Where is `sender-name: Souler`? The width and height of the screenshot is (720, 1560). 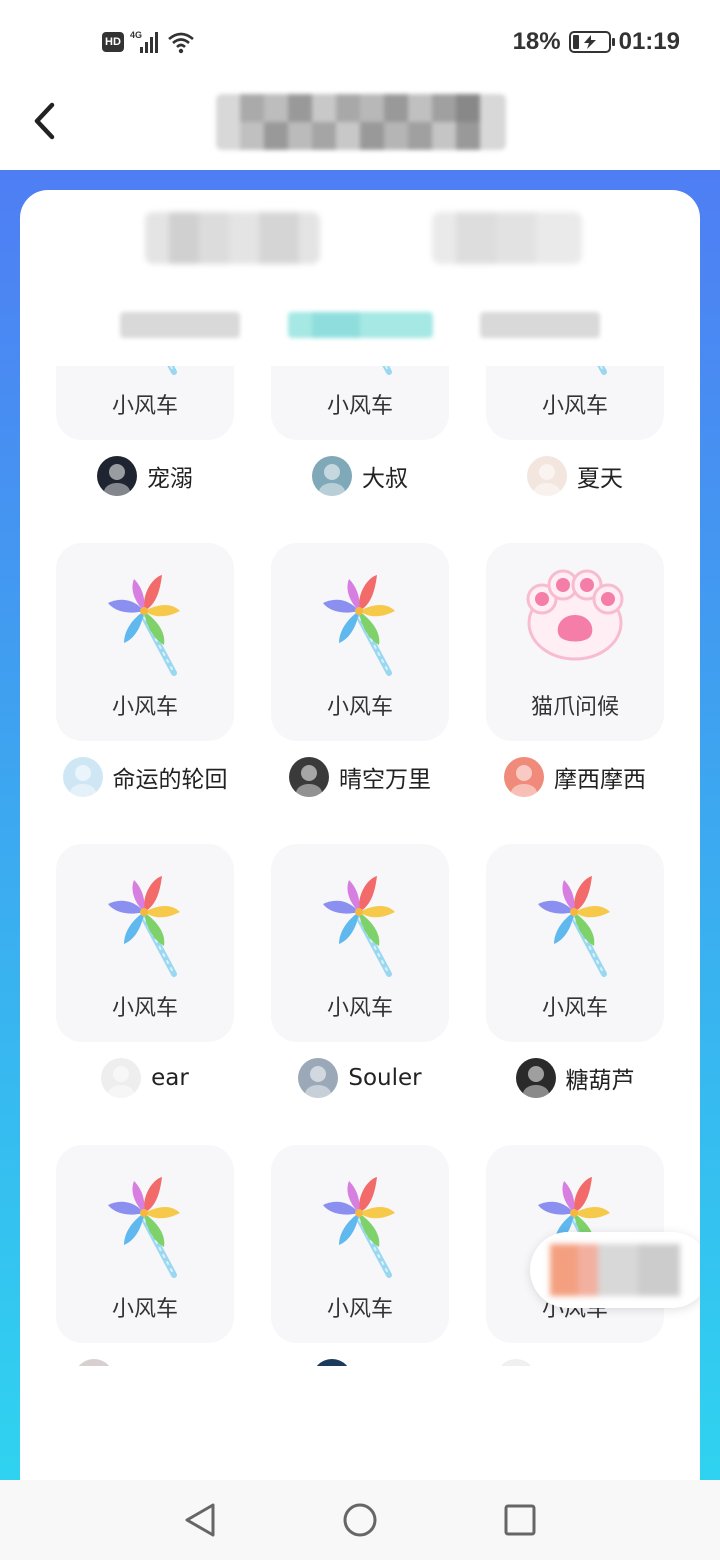 sender-name: Souler is located at coordinates (385, 1078).